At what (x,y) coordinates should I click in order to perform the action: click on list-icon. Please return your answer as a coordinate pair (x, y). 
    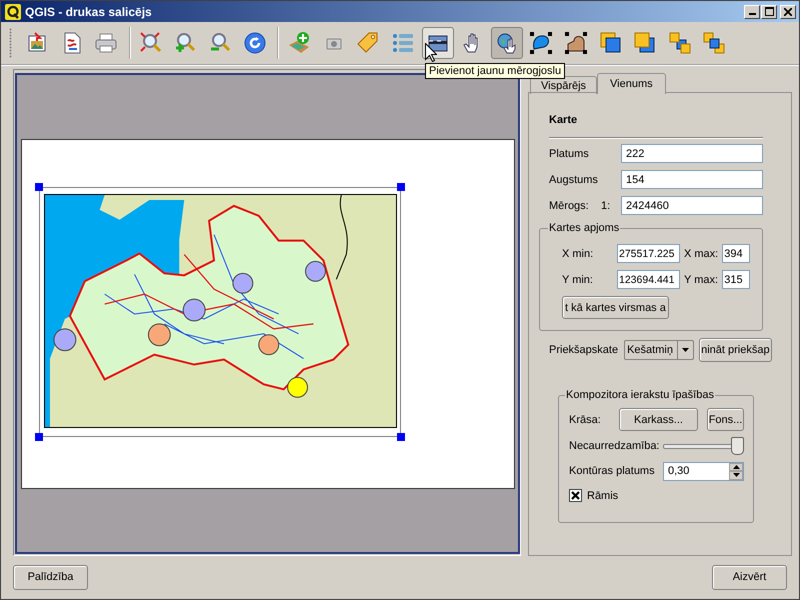
    Looking at the image, I should click on (402, 43).